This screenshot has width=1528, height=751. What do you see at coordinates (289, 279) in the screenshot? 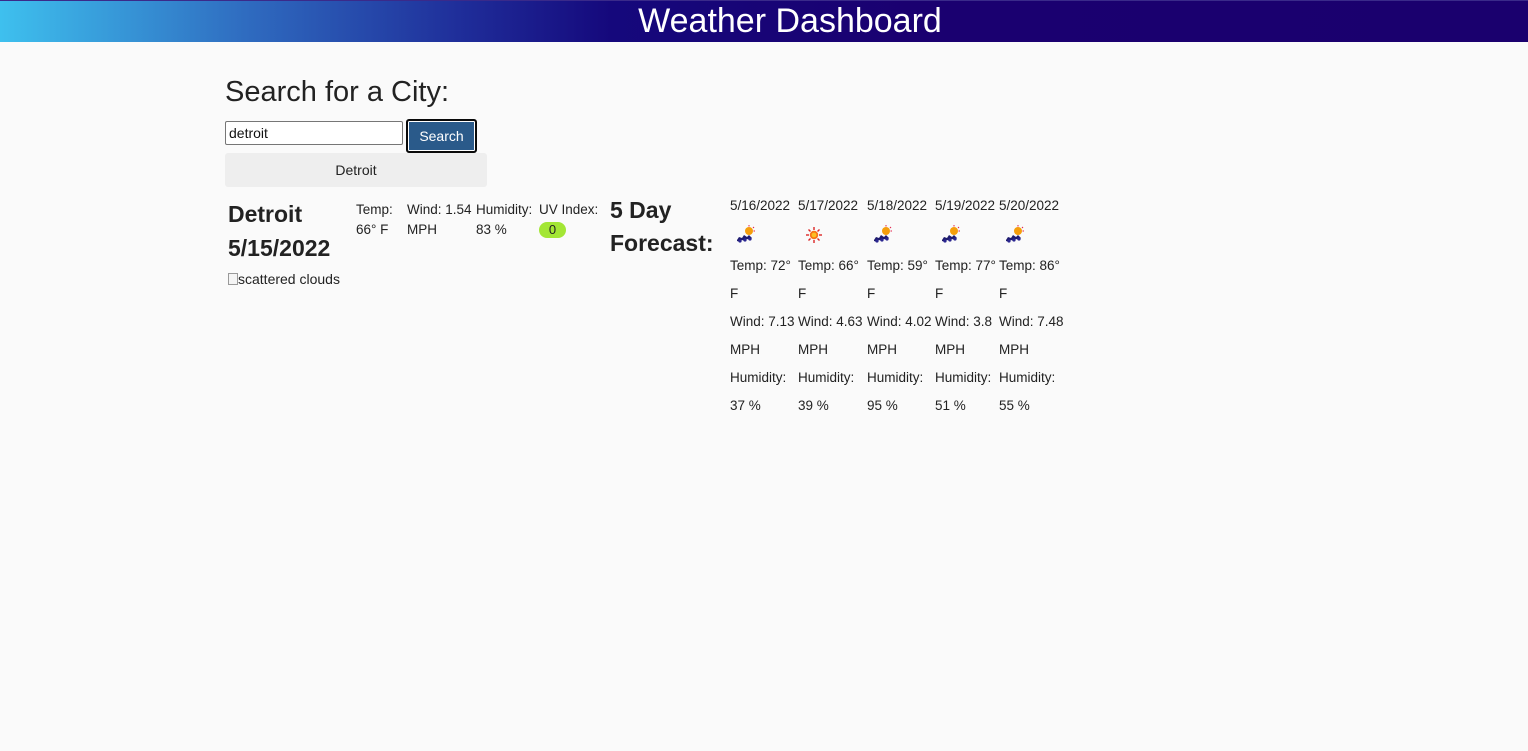
I see `current-weather-icon-alt: scattered clouds` at bounding box center [289, 279].